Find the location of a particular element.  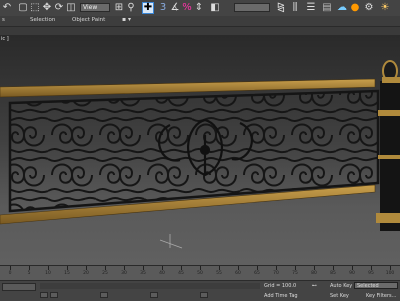

undo-icon: ↶ is located at coordinates (7, 8).